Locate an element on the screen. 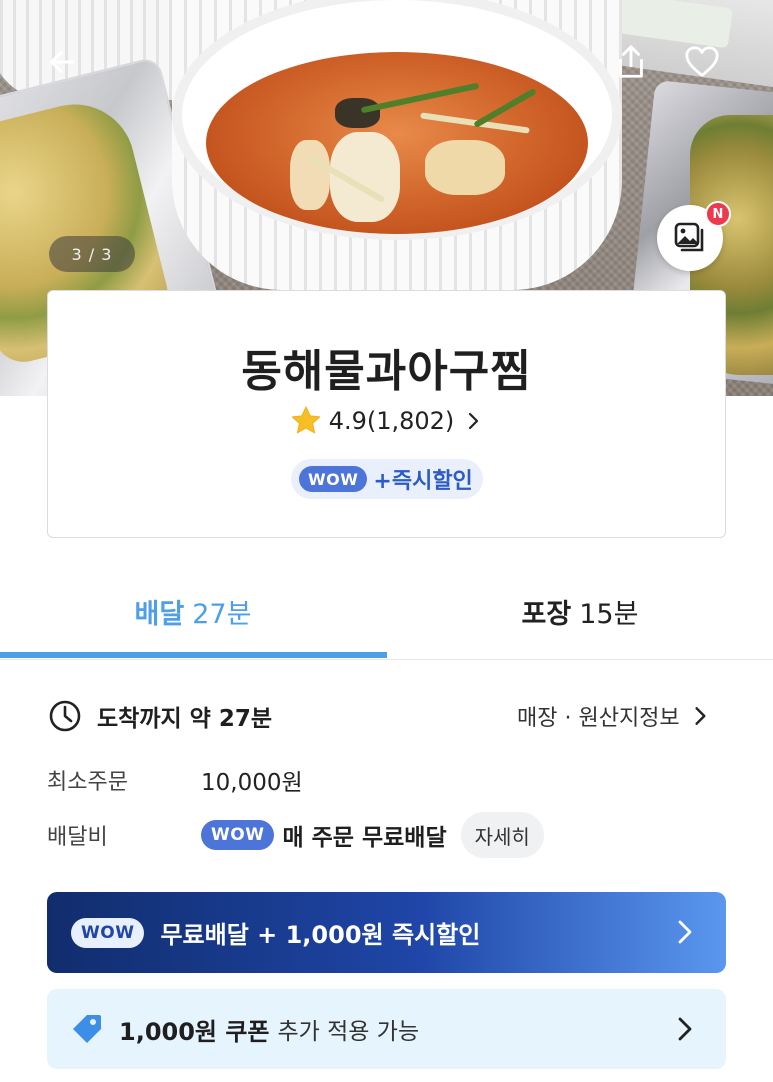 The height and width of the screenshot is (1082, 773). search-button is located at coordinates (560, 62).